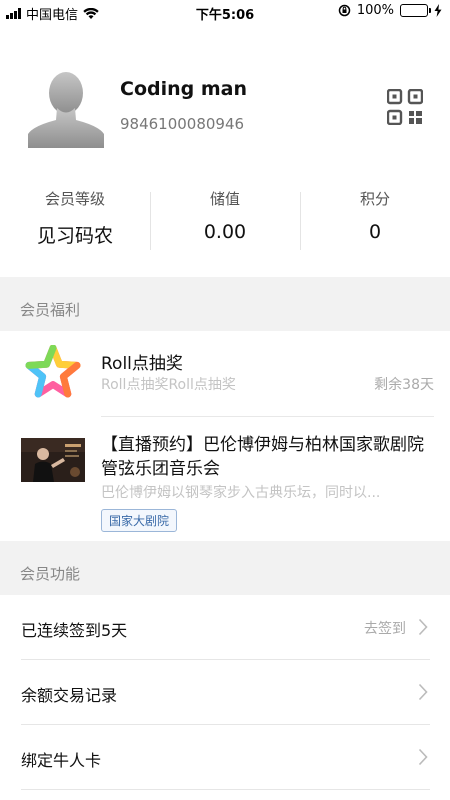 Image resolution: width=450 pixels, height=800 pixels. Describe the element at coordinates (344, 10) in the screenshot. I see `rotation-lock-icon` at that location.